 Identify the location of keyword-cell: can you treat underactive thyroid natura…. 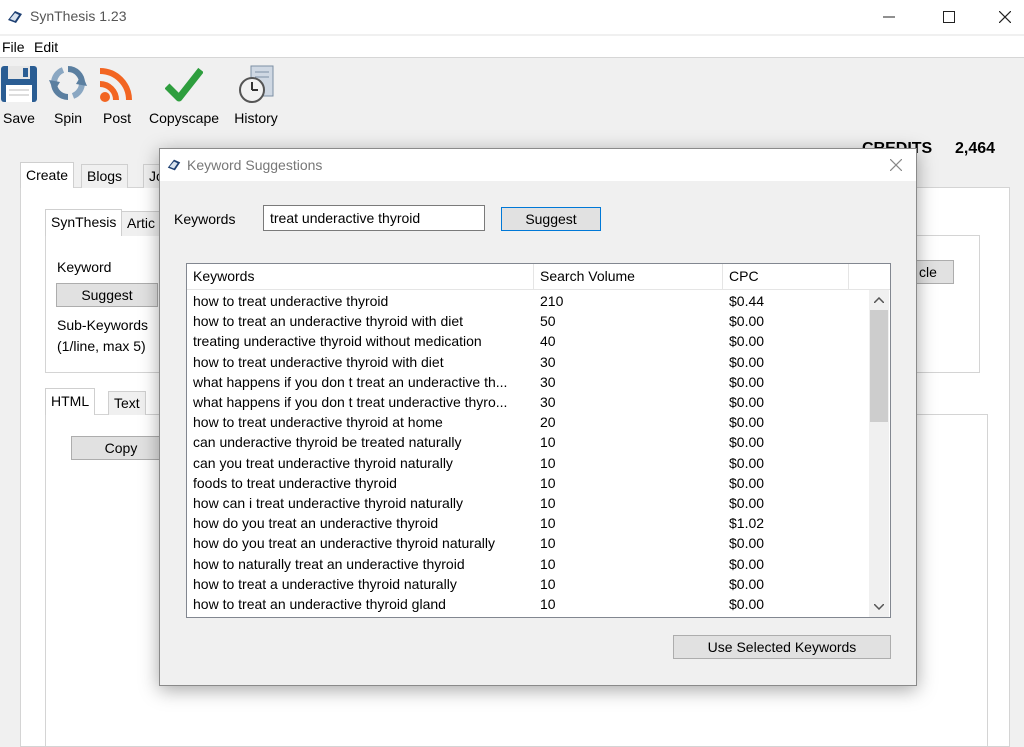
(323, 462).